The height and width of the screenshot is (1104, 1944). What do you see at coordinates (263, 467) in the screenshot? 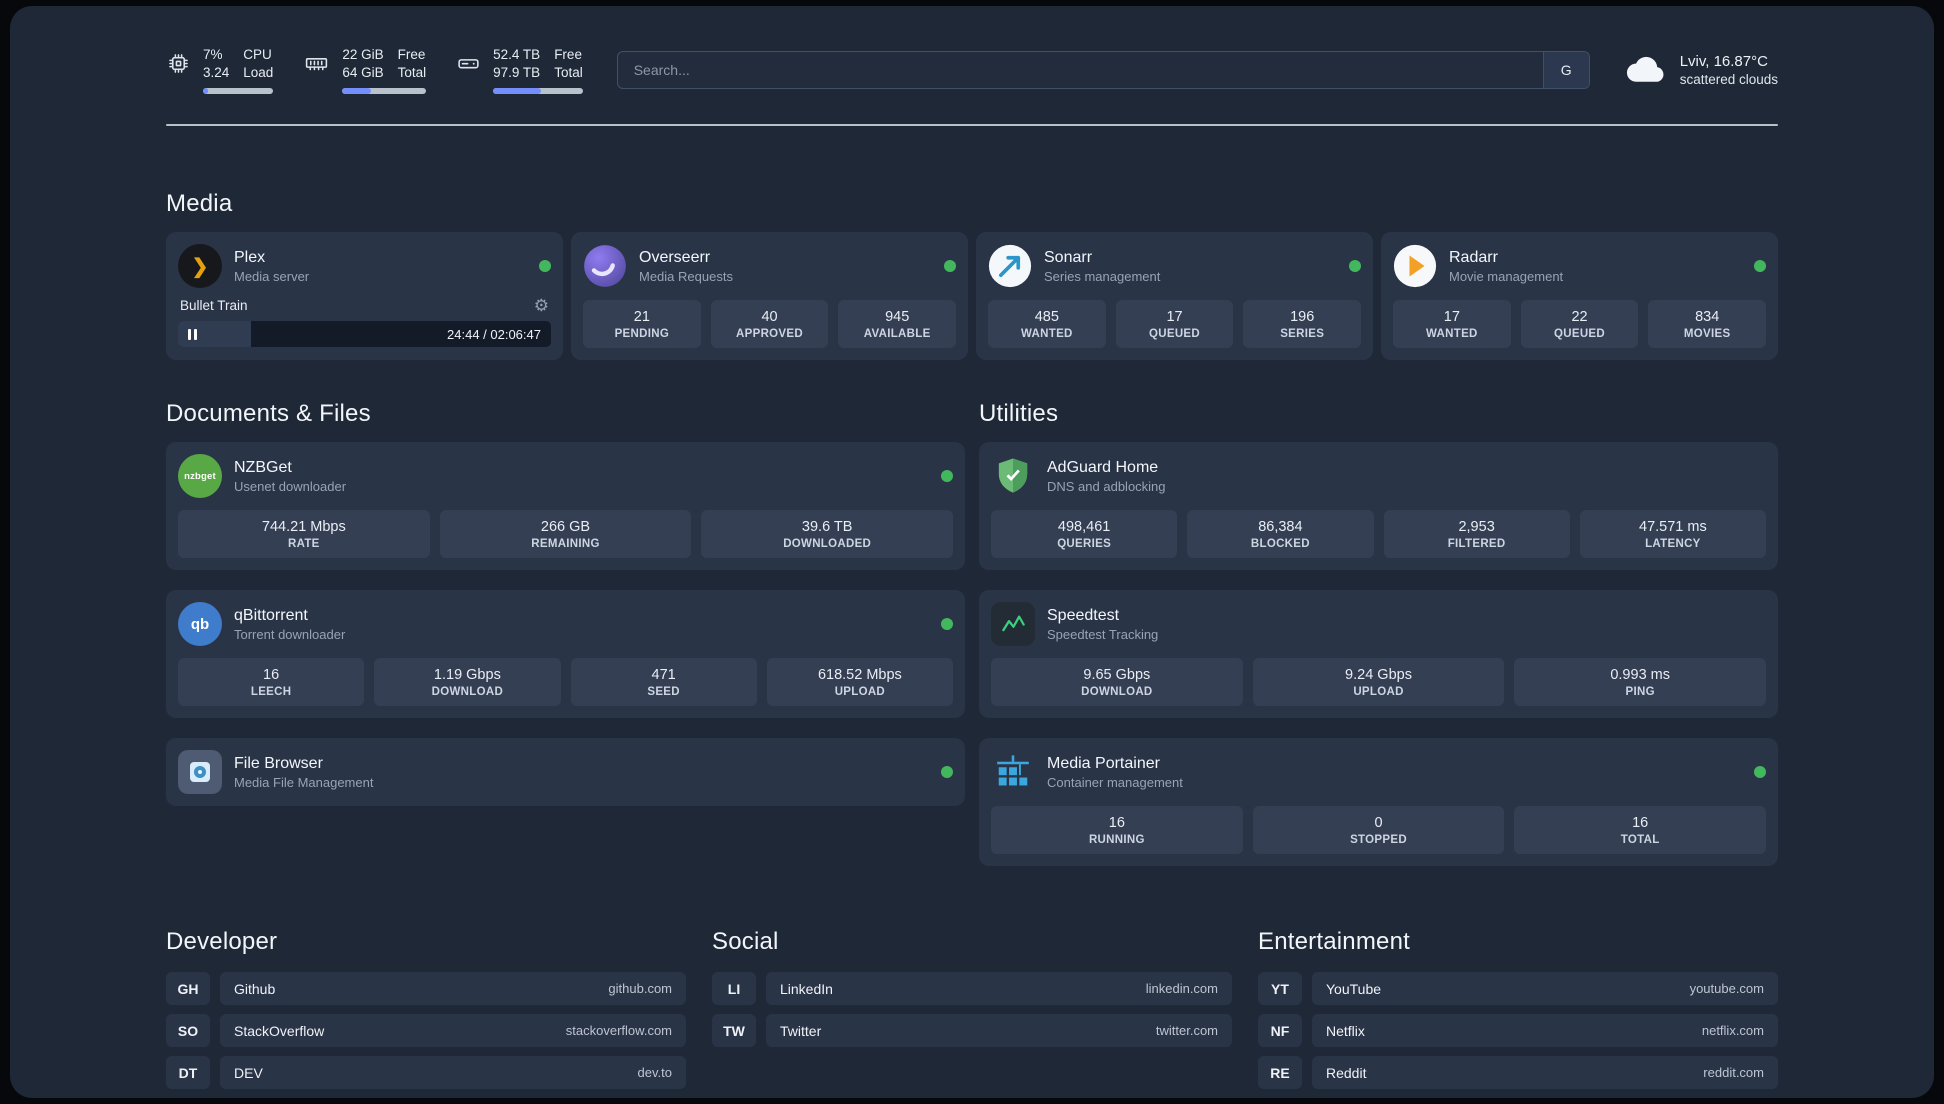
I see `service-name: NZBGet` at bounding box center [263, 467].